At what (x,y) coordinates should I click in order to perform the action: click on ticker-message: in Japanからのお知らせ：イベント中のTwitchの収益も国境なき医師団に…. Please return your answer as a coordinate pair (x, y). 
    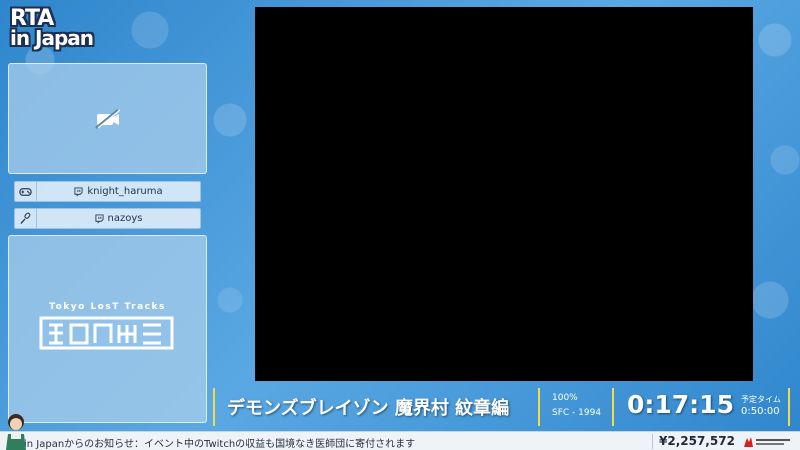
    Looking at the image, I should click on (220, 444).